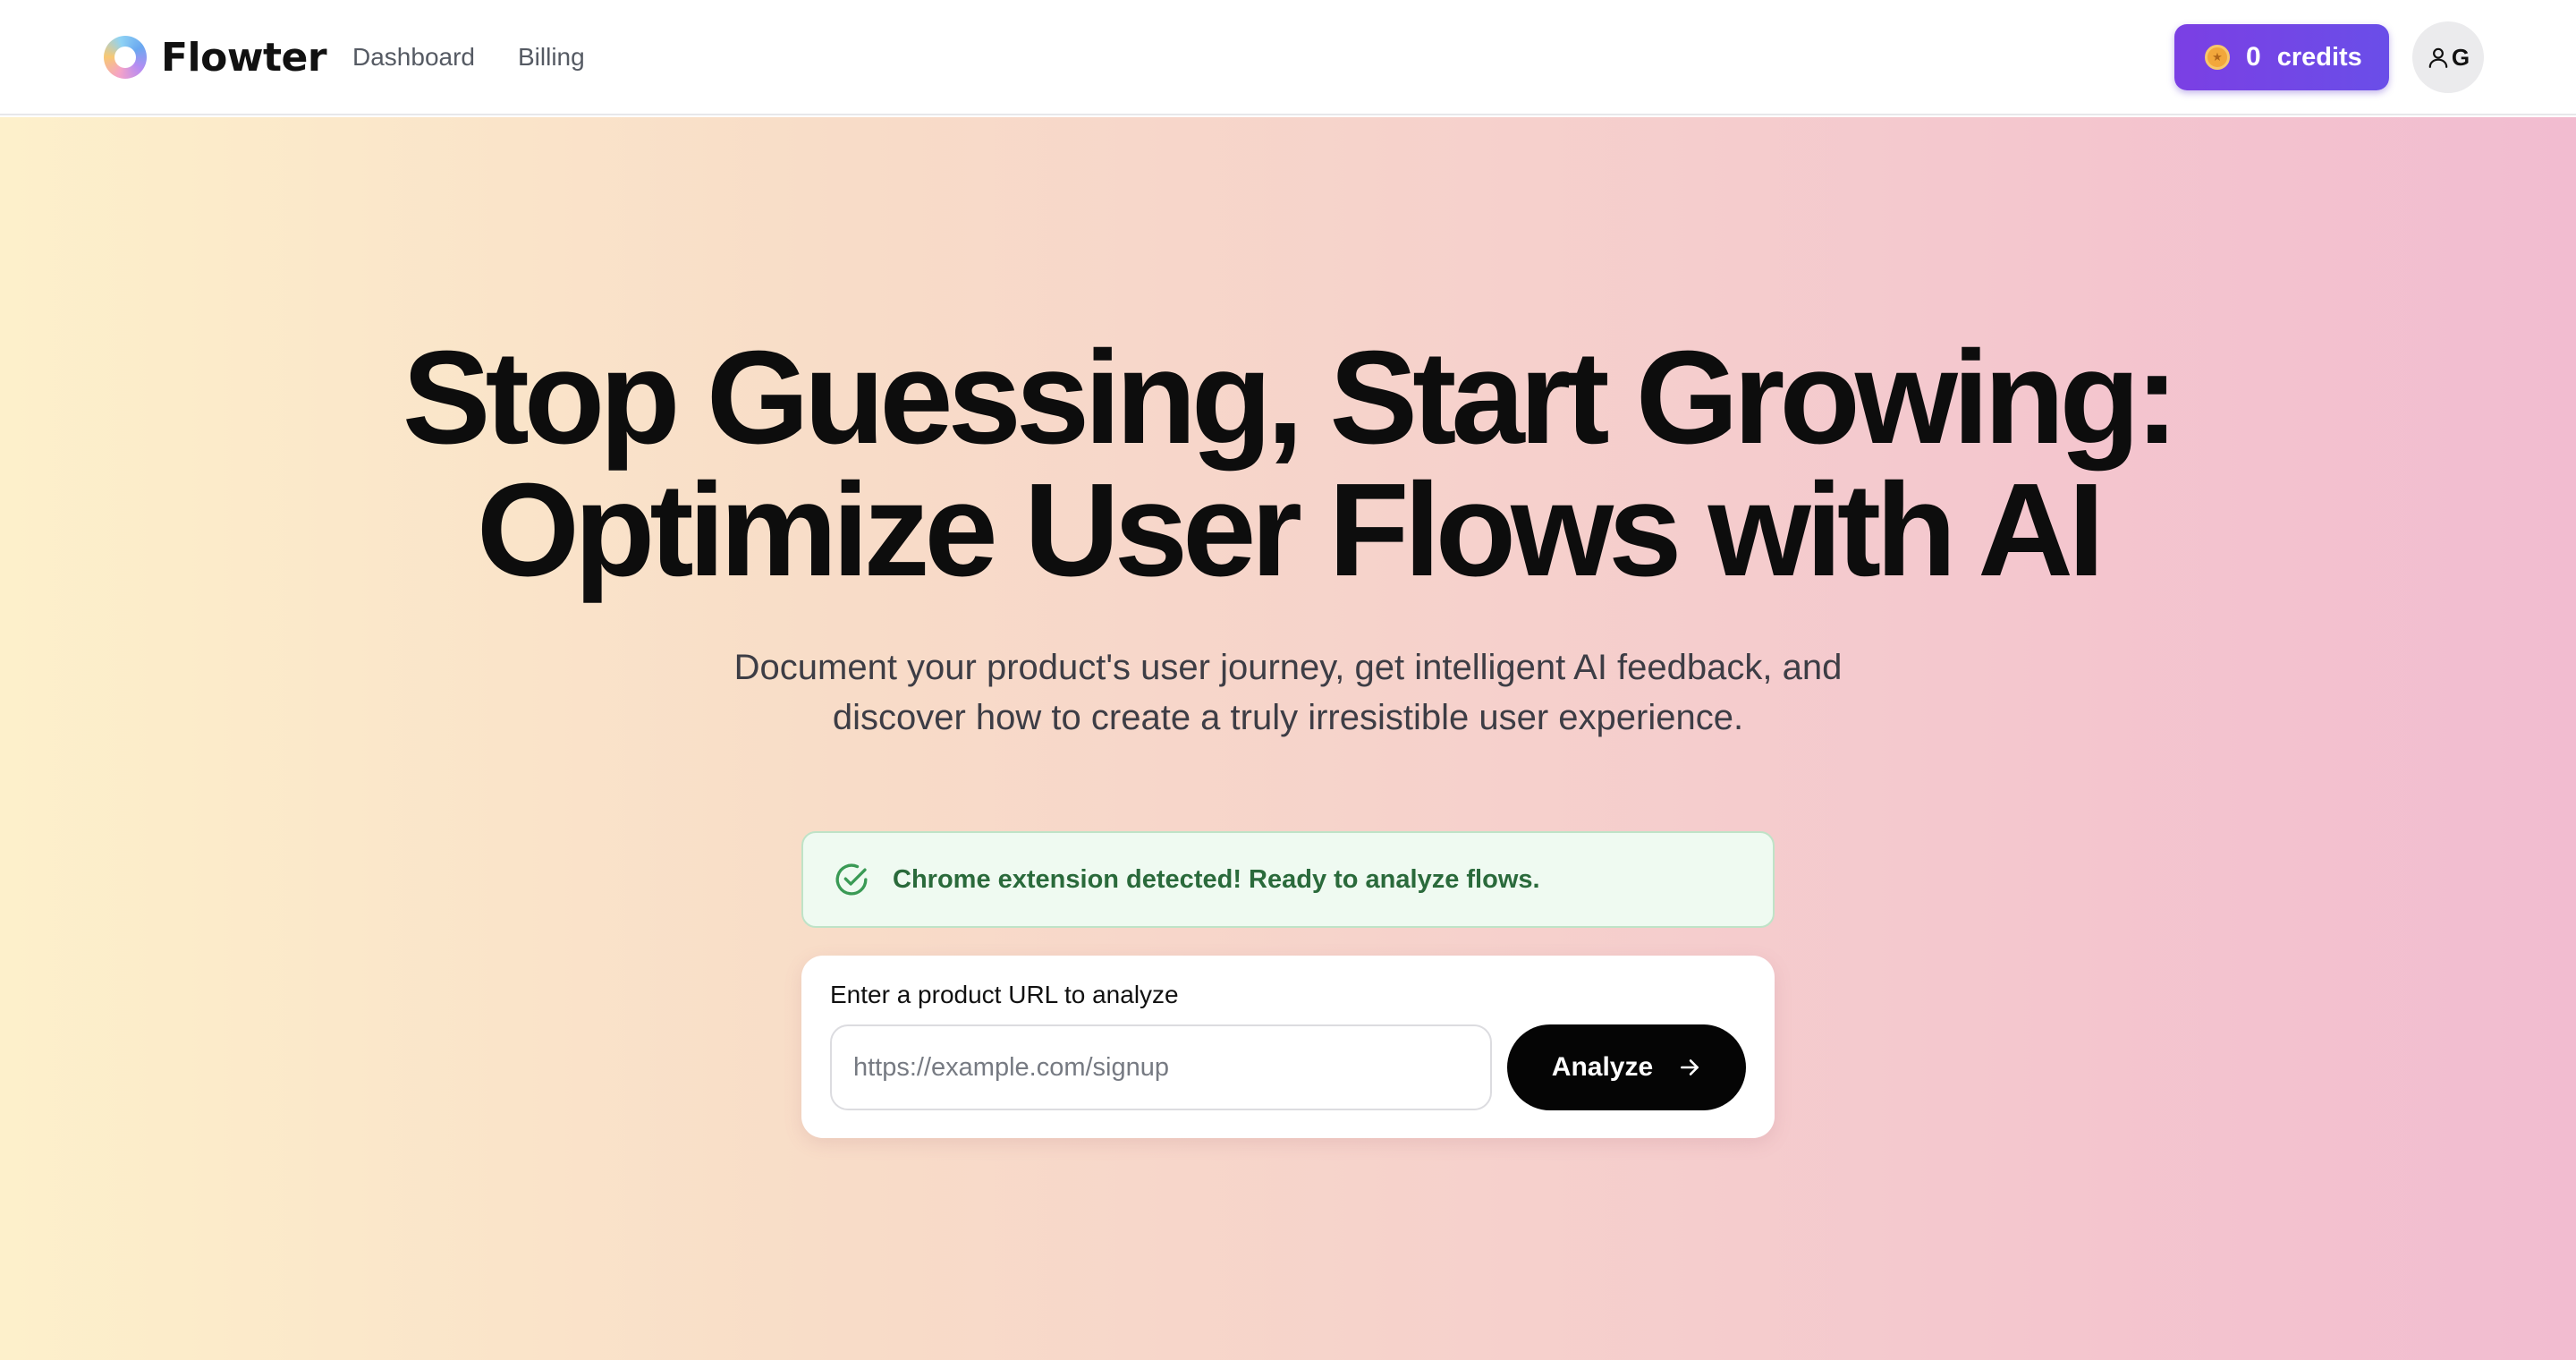 This screenshot has height=1360, width=2576. I want to click on user-icon, so click(2438, 57).